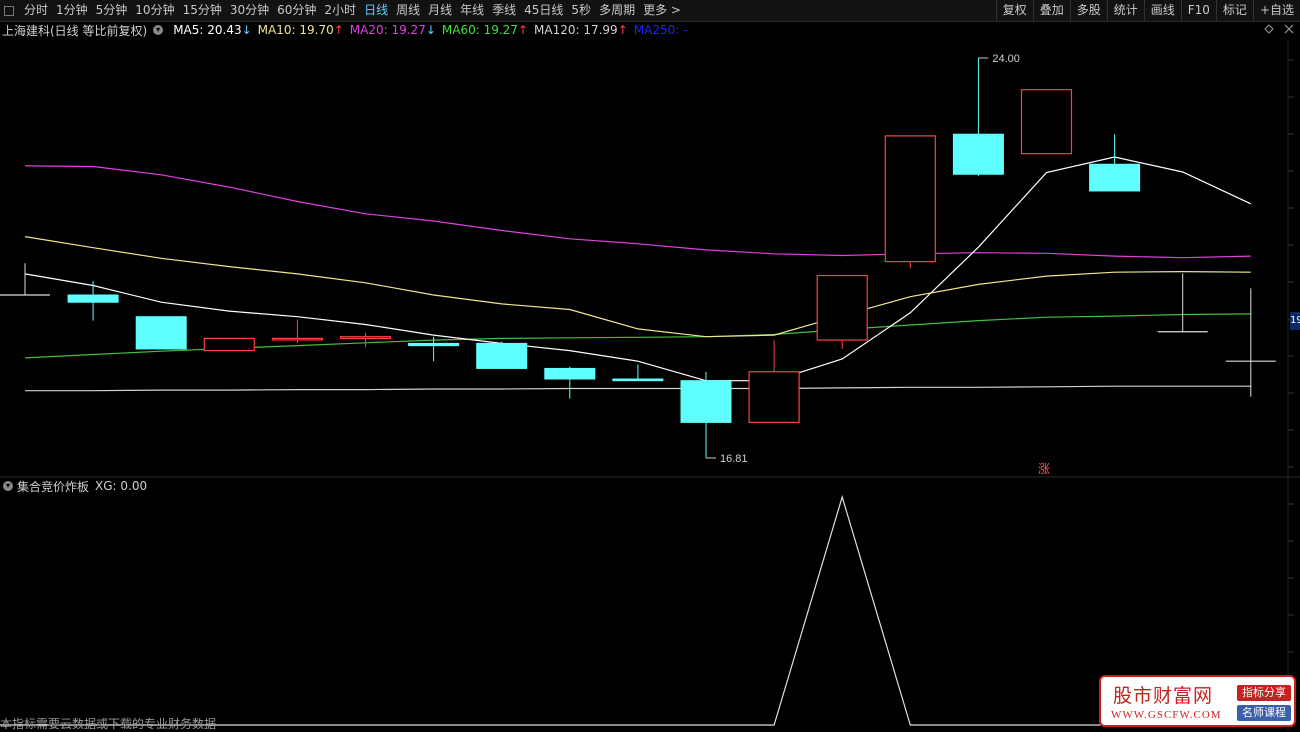 Image resolution: width=1300 pixels, height=732 pixels. Describe the element at coordinates (637, 287) in the screenshot. I see `ma10-line` at that location.